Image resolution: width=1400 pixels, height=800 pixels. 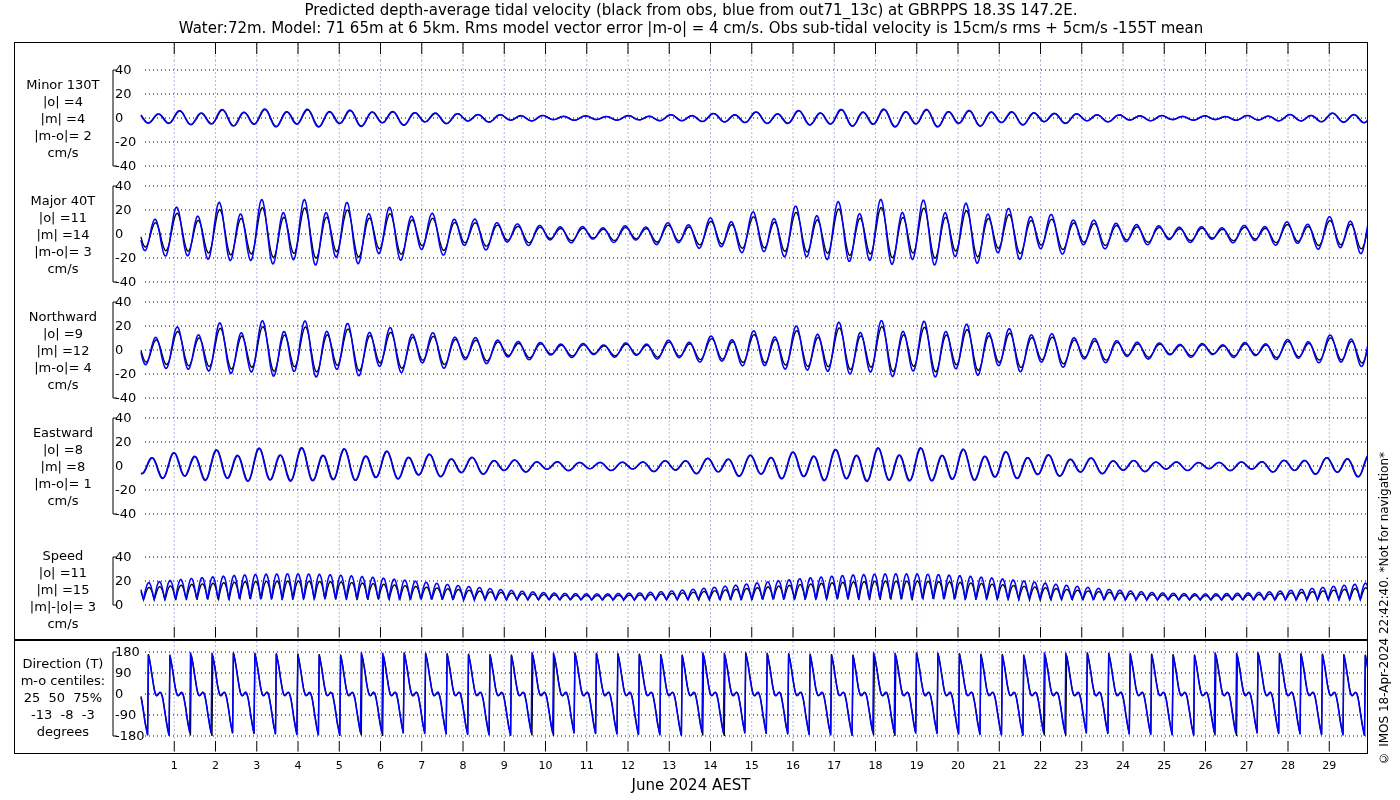 I want to click on panel-label: |m| =15, so click(x=63, y=589).